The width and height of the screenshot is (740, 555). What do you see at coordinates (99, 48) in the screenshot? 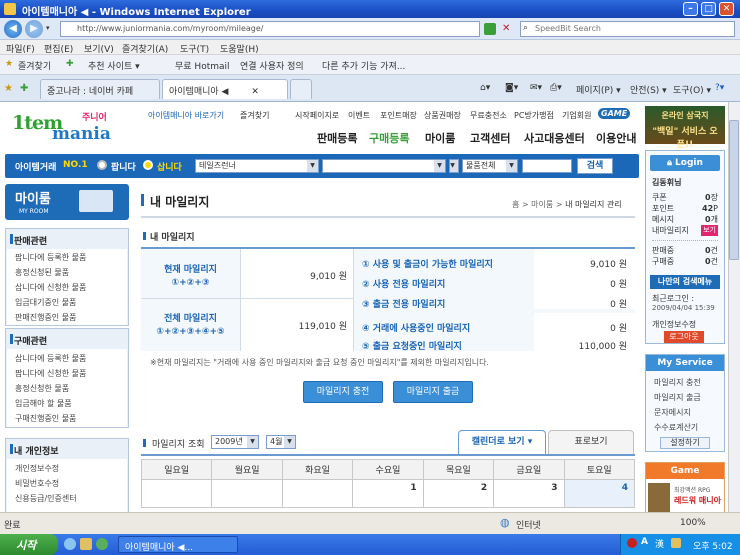
I see `menu-view: 보기(V)` at bounding box center [99, 48].